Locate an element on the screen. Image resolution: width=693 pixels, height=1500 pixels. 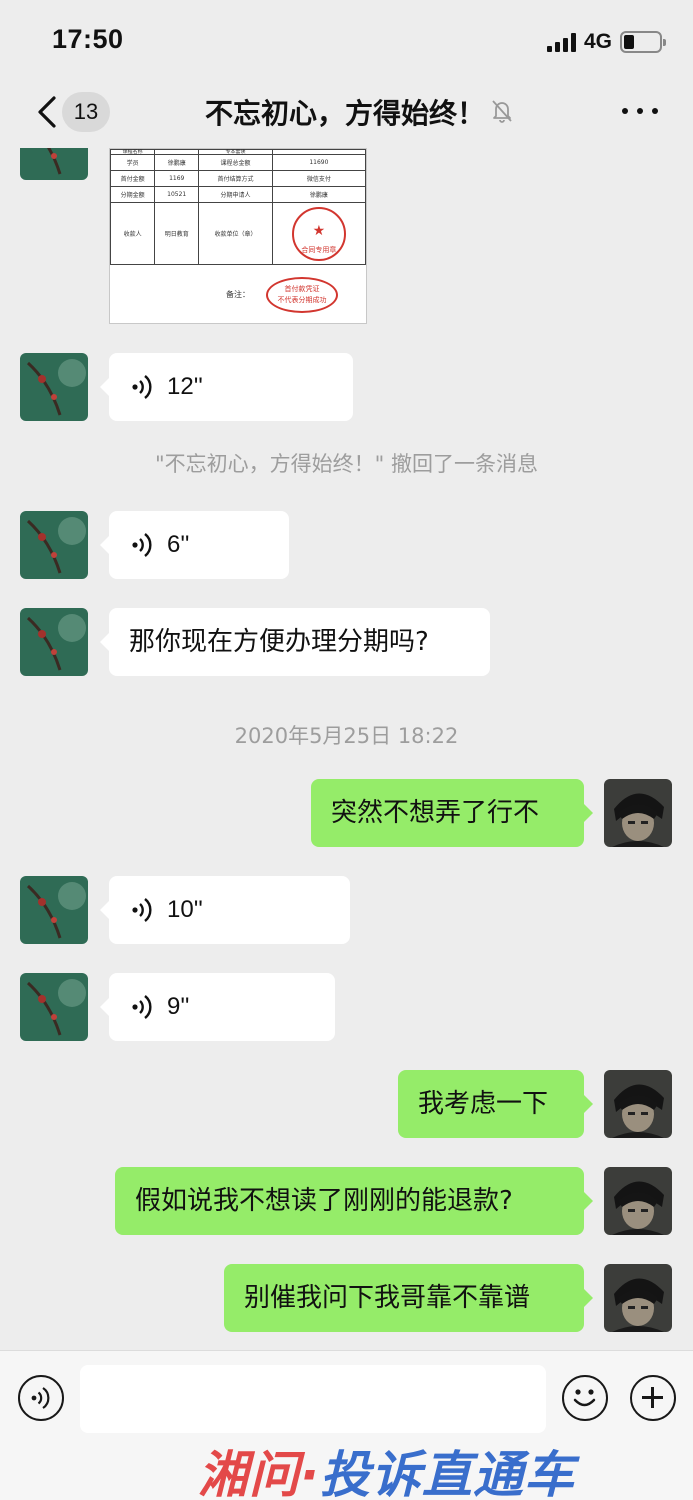
voice-duration: 10'' is located at coordinates (185, 909).